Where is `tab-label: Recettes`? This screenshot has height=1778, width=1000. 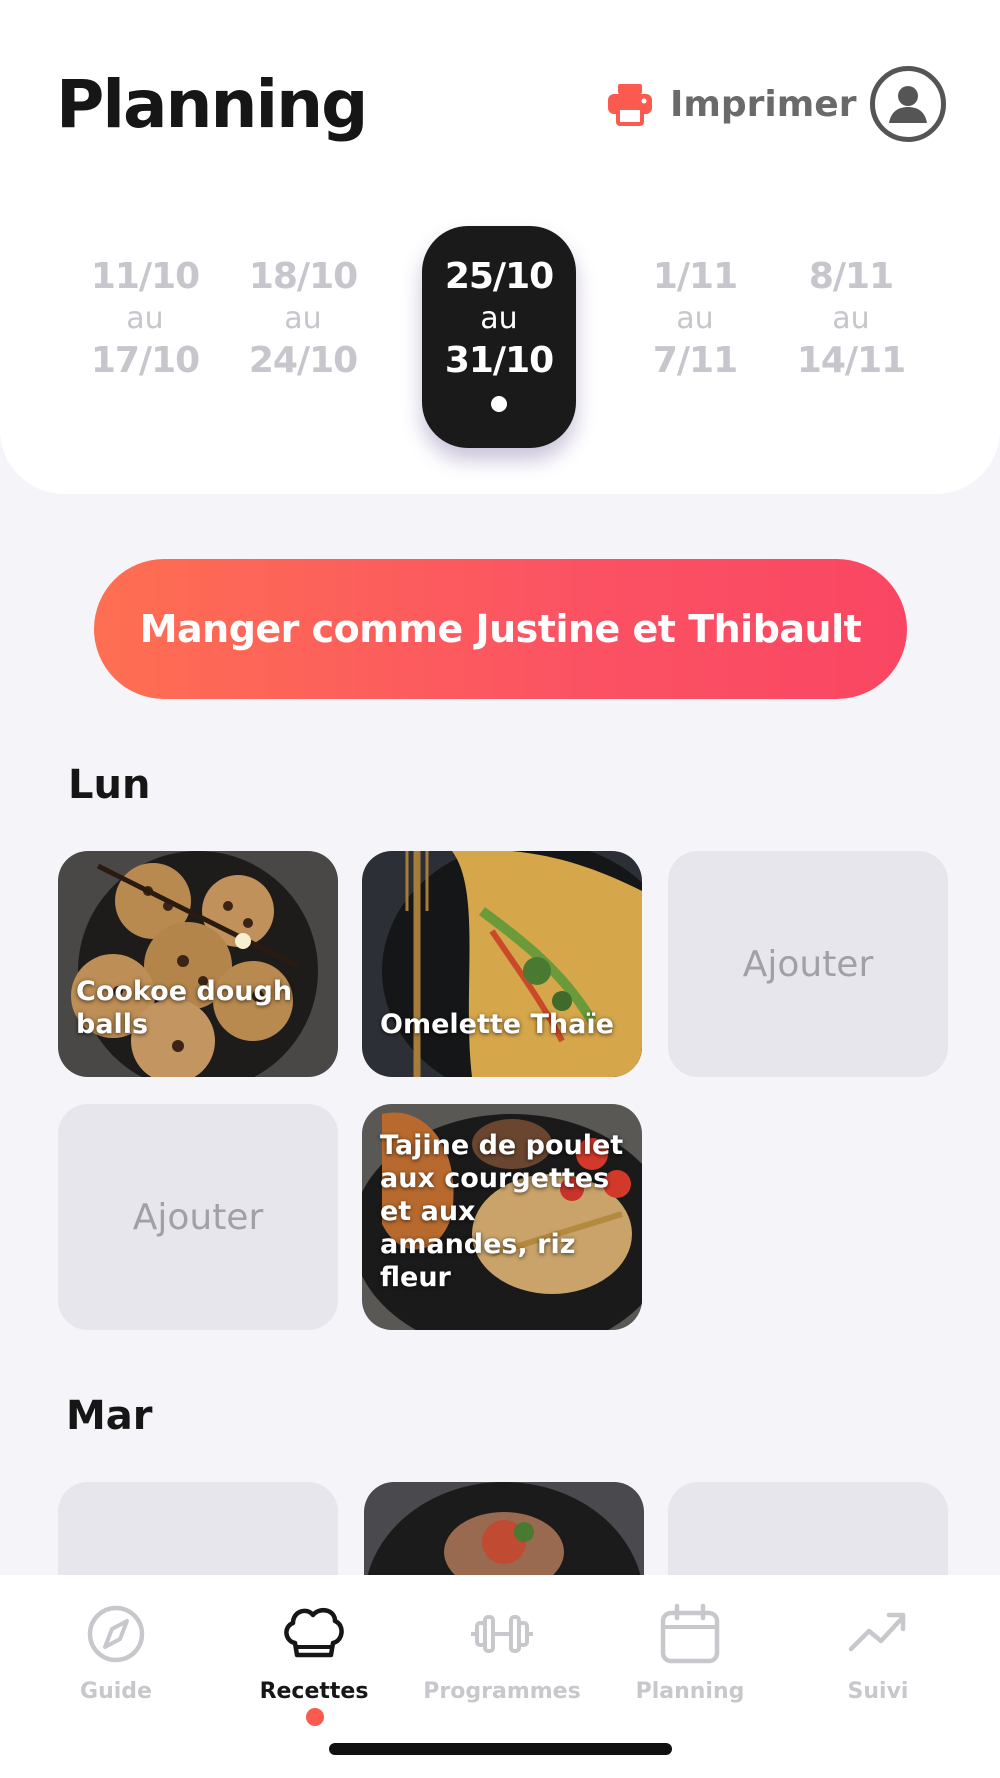
tab-label: Recettes is located at coordinates (314, 1691).